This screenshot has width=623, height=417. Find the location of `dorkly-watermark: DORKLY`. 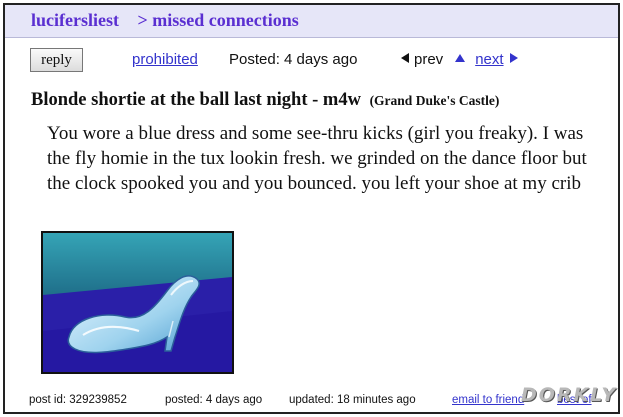

dorkly-watermark: DORKLY is located at coordinates (569, 395).